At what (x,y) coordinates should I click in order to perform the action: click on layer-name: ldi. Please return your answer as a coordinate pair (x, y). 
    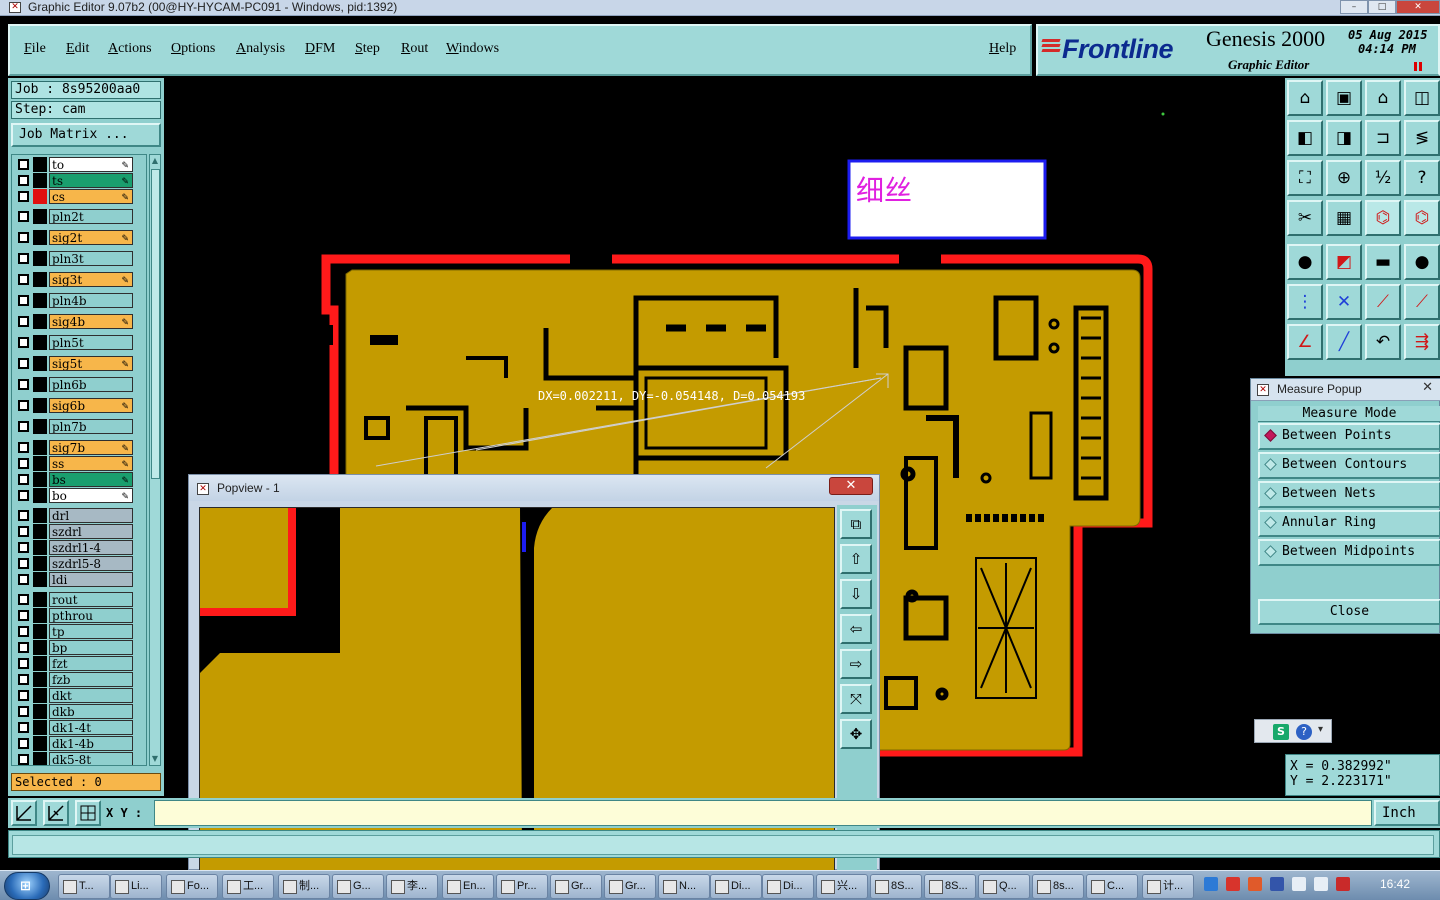
    Looking at the image, I should click on (91, 579).